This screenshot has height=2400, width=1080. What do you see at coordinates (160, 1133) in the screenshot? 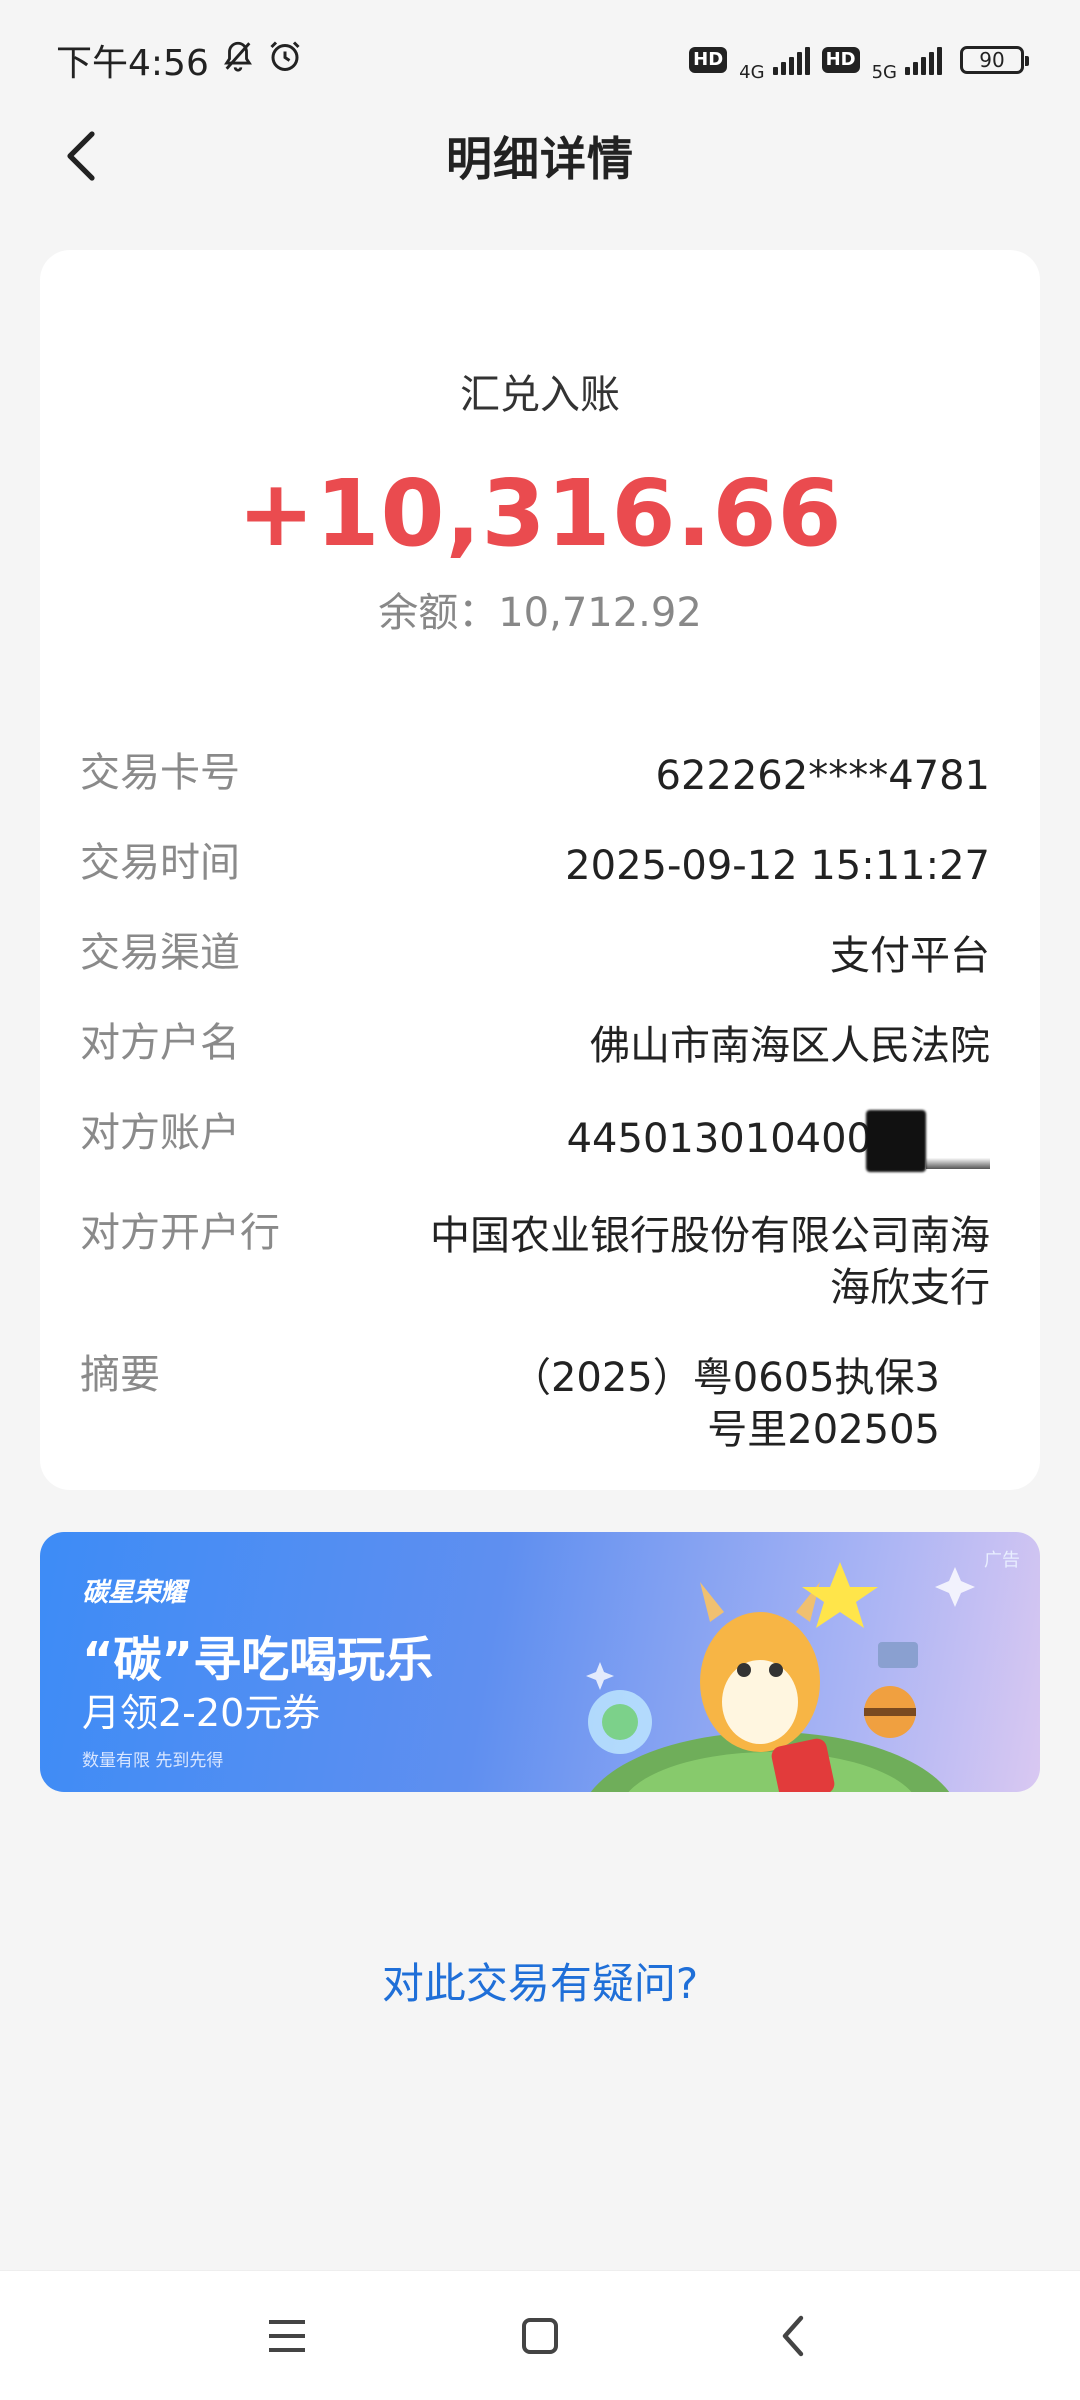
I see `detail-label: 对方账户` at bounding box center [160, 1133].